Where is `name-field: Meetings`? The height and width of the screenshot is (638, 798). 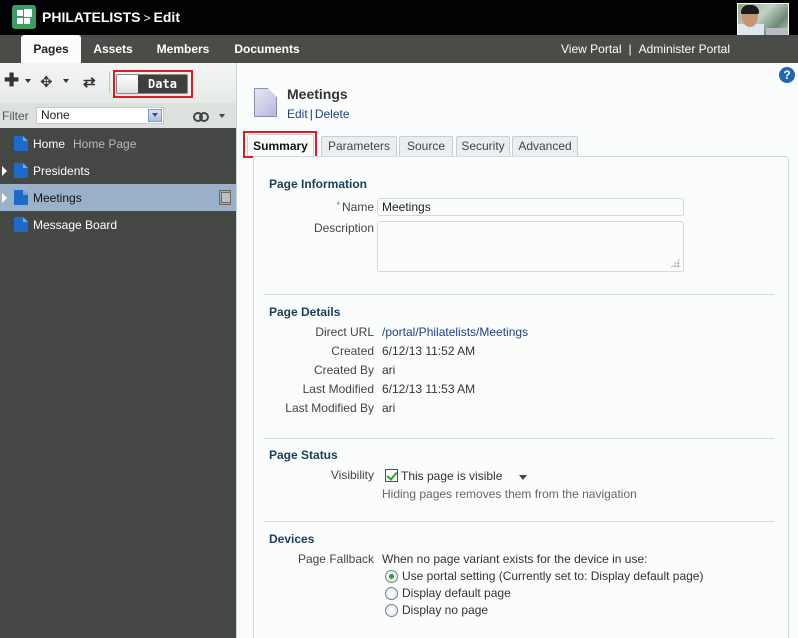 name-field: Meetings is located at coordinates (530, 207).